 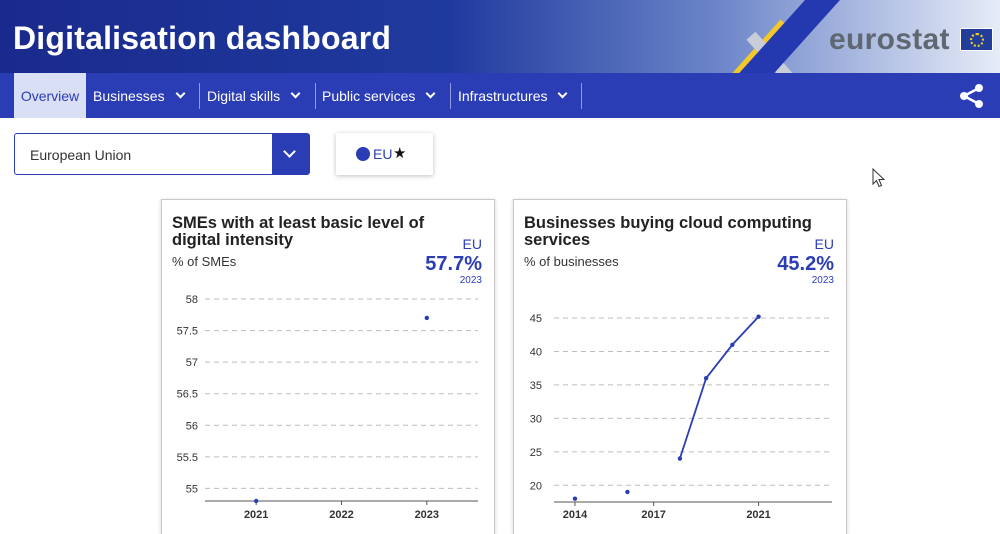 I want to click on y-tick-label: 45, so click(x=536, y=319).